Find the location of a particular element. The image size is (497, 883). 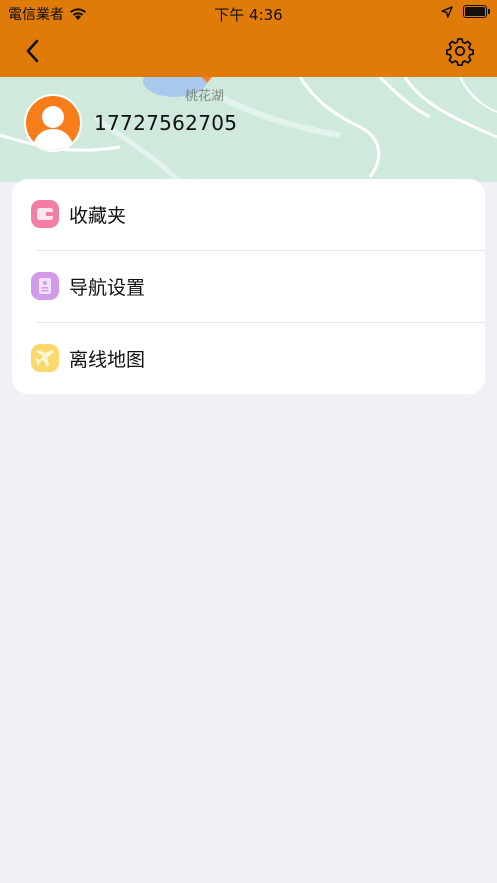

menu-item-favorites: 收藏夹 is located at coordinates (248, 214).